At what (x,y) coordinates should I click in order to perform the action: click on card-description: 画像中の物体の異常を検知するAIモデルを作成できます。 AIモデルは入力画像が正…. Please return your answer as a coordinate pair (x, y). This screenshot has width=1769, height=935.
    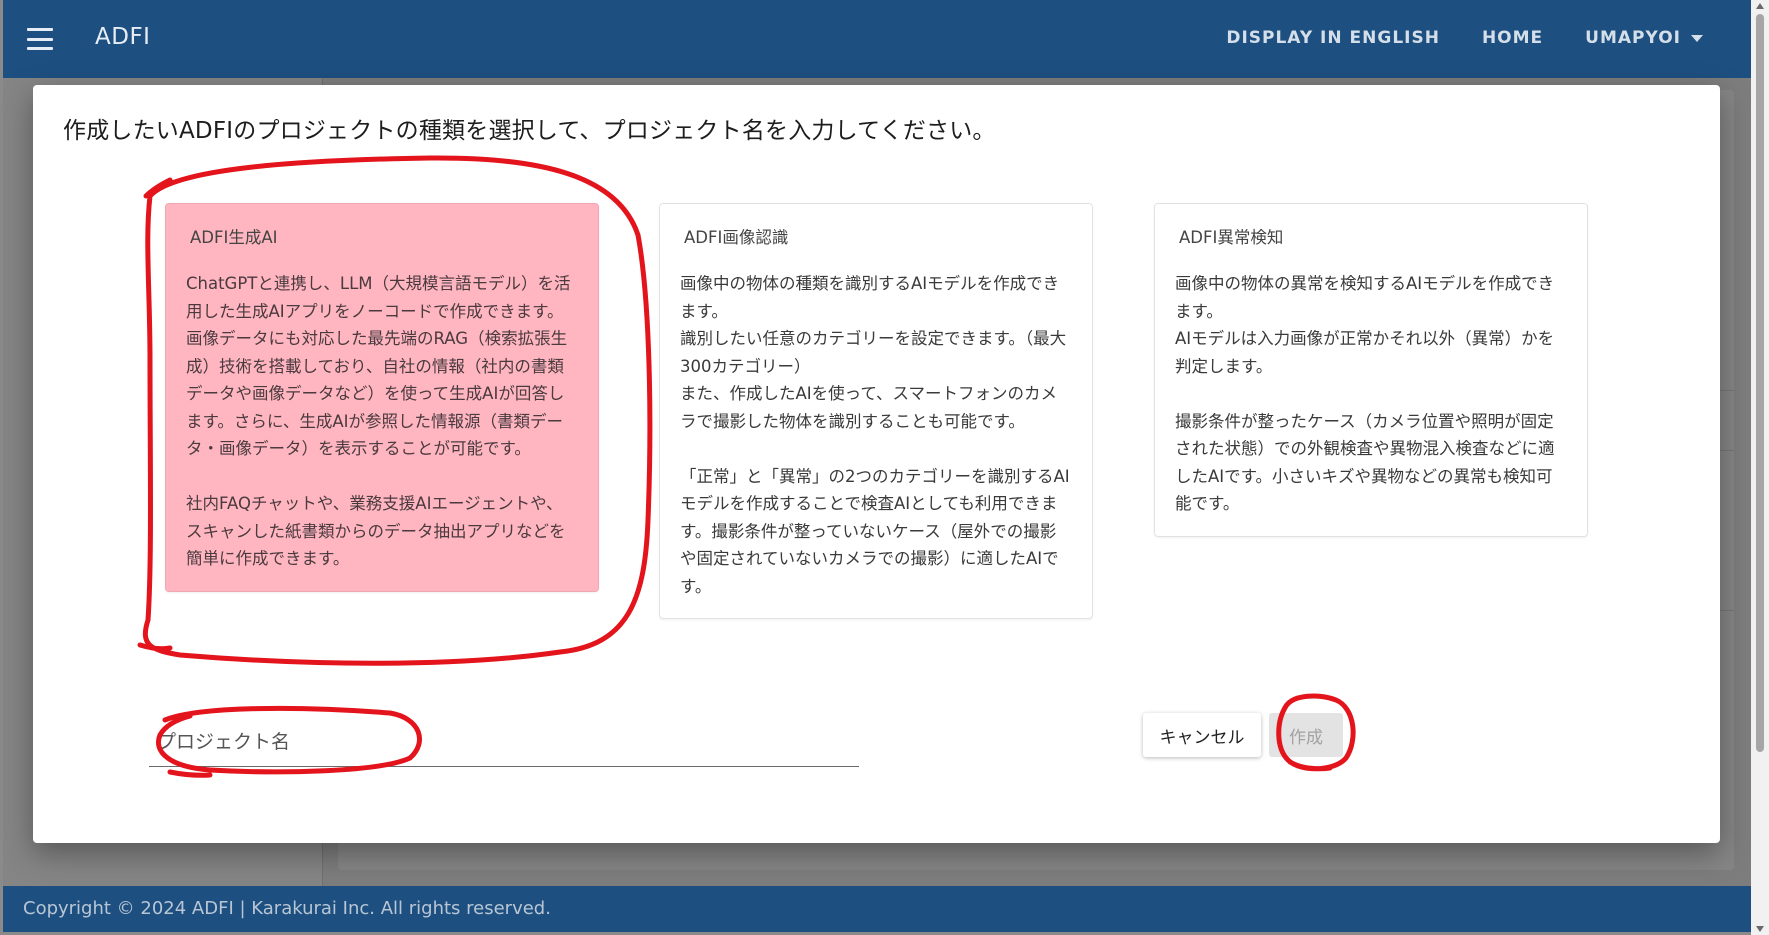
    Looking at the image, I should click on (1365, 393).